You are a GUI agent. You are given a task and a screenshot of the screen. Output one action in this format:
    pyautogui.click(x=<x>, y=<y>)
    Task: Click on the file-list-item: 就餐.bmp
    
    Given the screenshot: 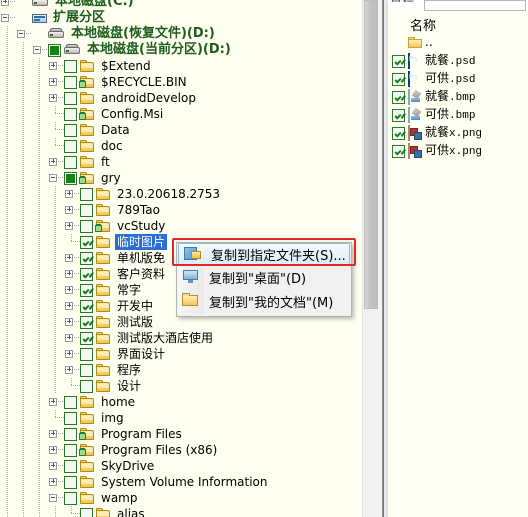 What is the action you would take?
    pyautogui.click(x=458, y=97)
    